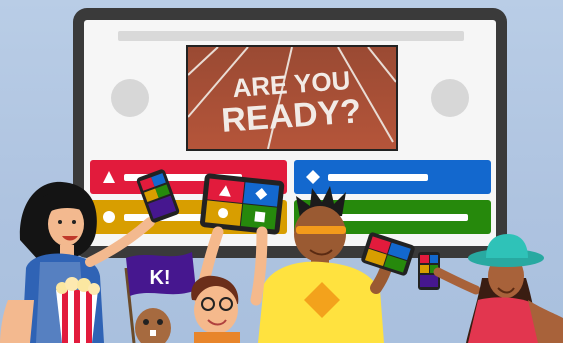  What do you see at coordinates (242, 204) in the screenshot?
I see `tablet-center` at bounding box center [242, 204].